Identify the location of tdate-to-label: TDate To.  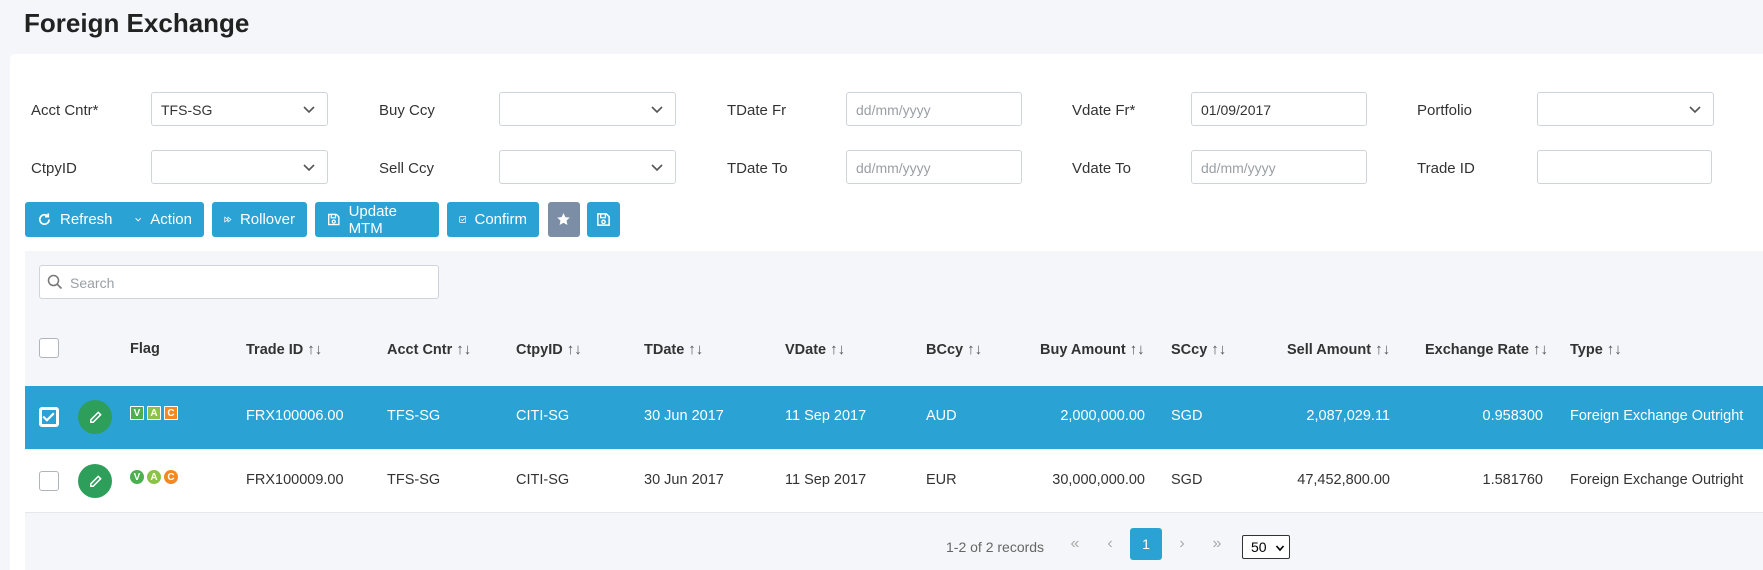
(757, 168).